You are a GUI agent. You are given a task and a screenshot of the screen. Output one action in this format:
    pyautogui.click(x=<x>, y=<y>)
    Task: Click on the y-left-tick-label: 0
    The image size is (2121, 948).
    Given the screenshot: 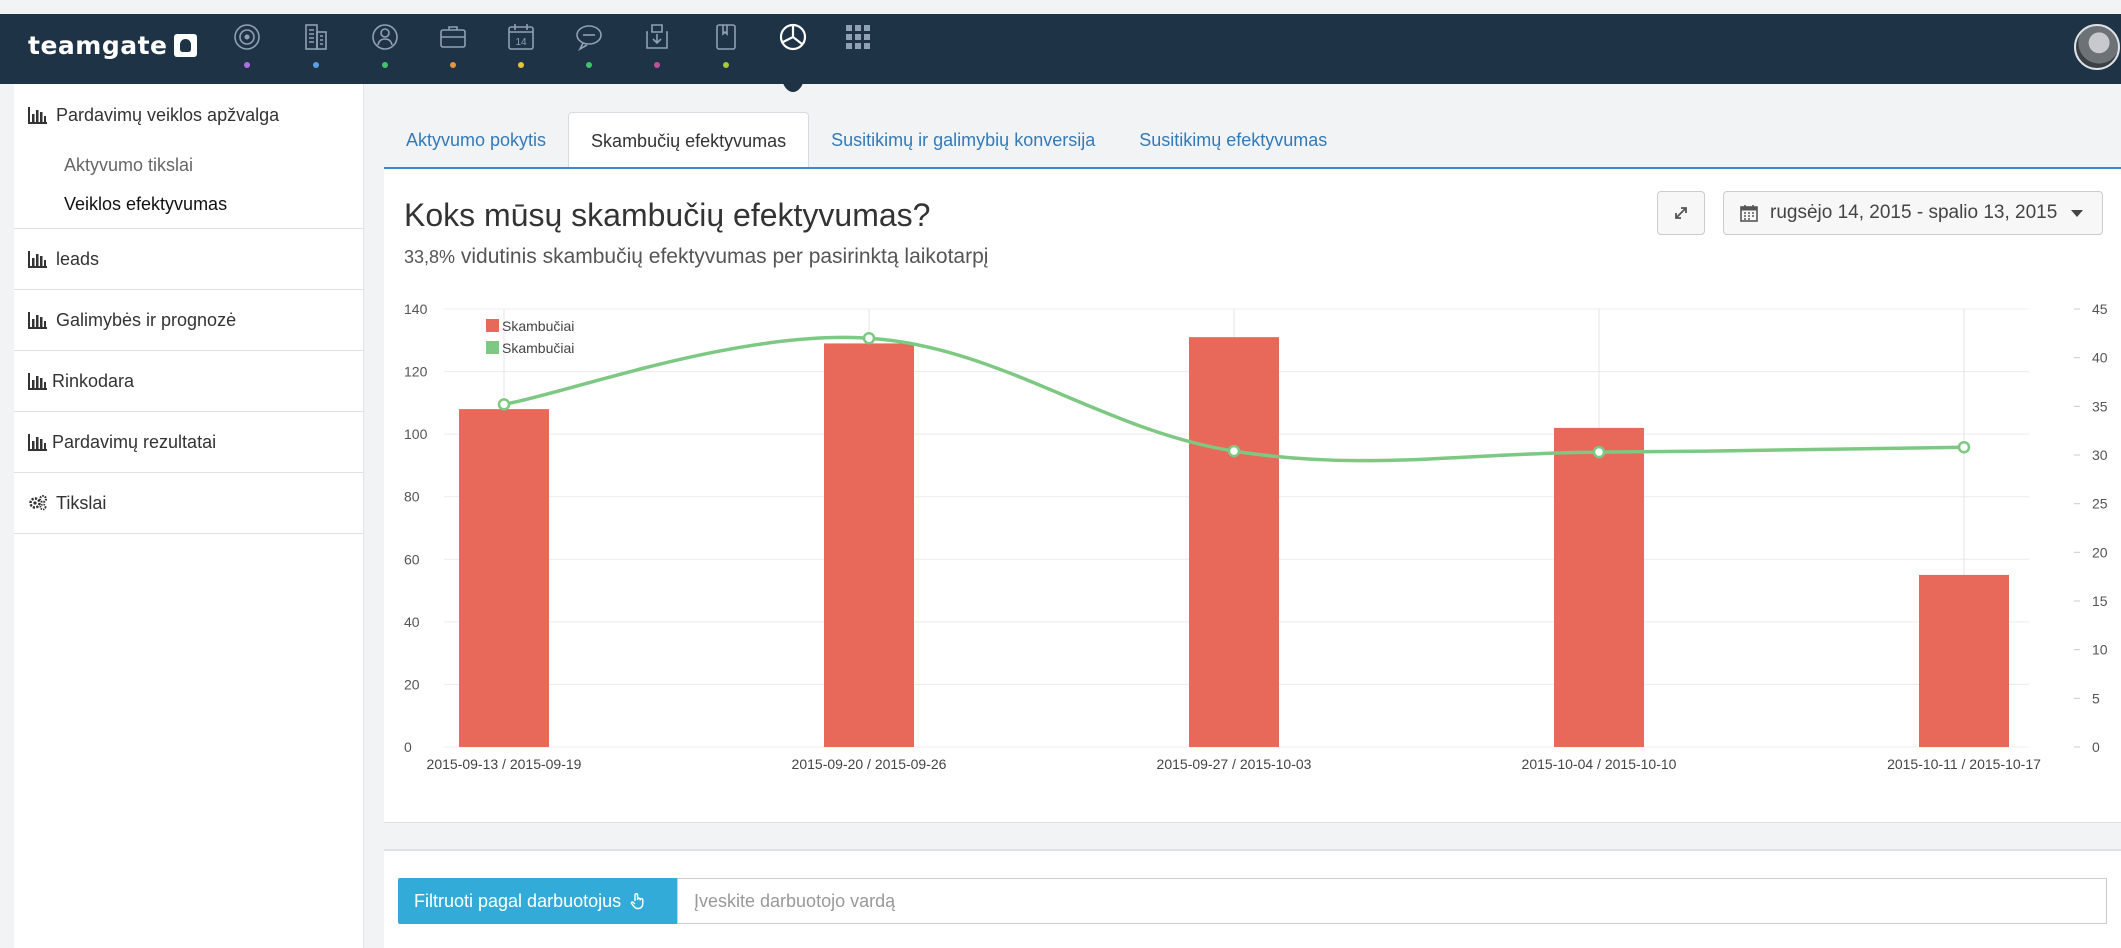 What is the action you would take?
    pyautogui.click(x=408, y=747)
    